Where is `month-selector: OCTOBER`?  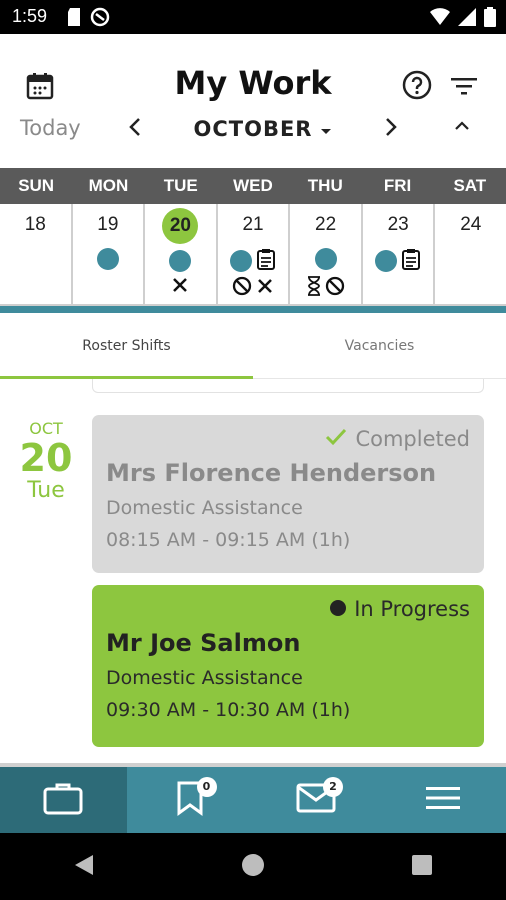
month-selector: OCTOBER is located at coordinates (263, 129).